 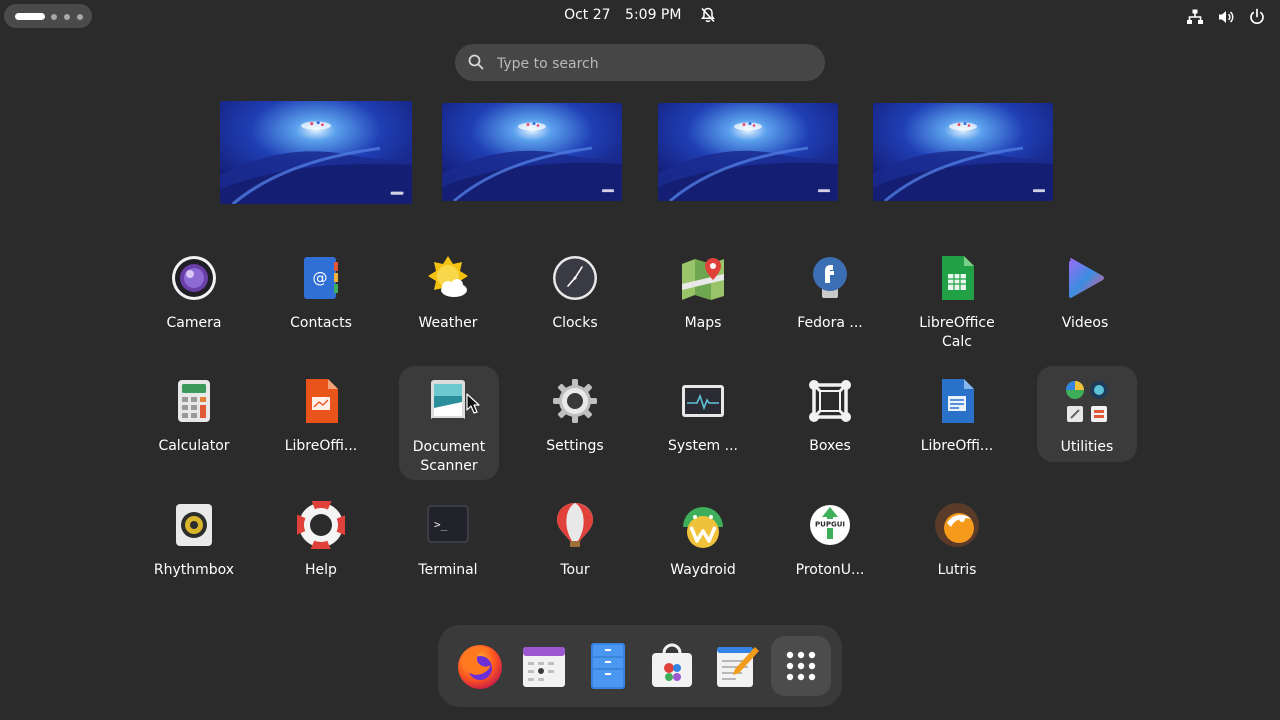 What do you see at coordinates (958, 401) in the screenshot?
I see `document-icon` at bounding box center [958, 401].